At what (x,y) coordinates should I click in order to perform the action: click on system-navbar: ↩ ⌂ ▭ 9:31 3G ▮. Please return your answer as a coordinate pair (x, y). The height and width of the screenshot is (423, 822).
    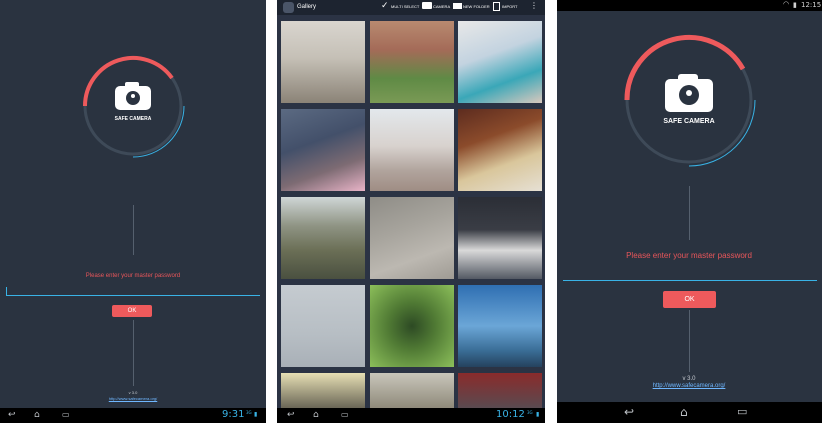
    Looking at the image, I should click on (133, 415).